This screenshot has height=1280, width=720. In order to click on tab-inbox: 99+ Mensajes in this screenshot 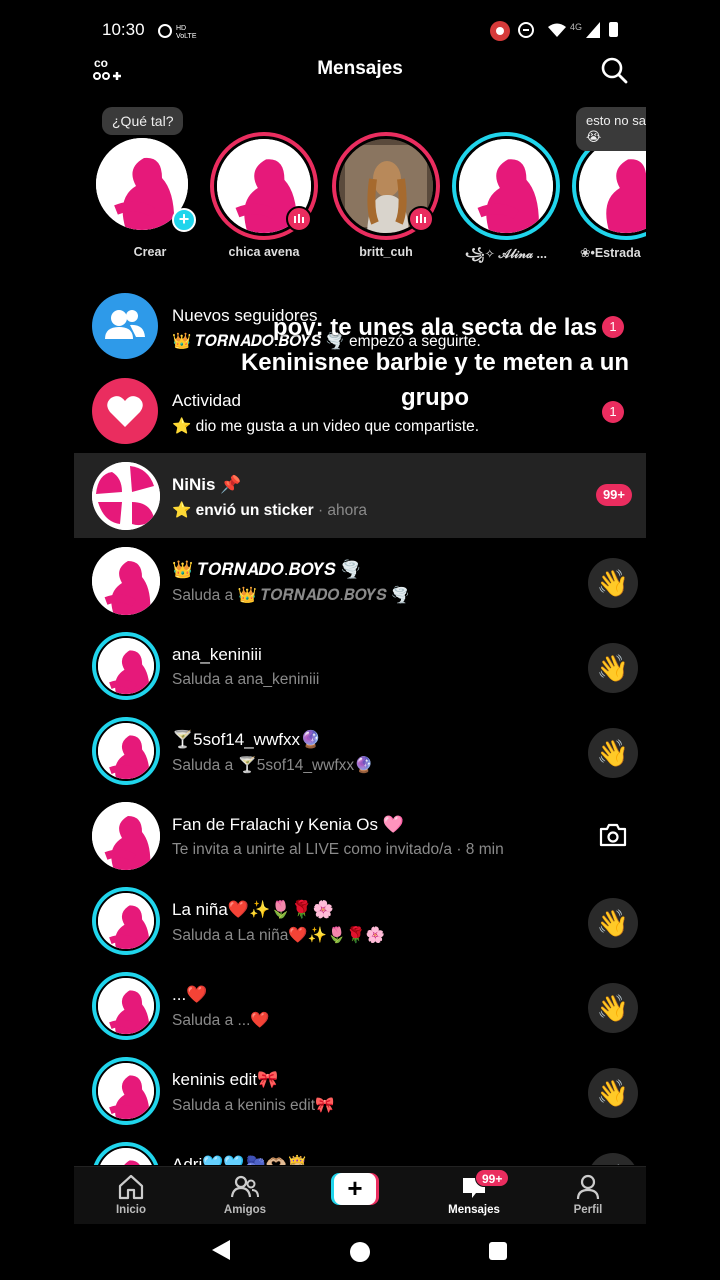, I will do `click(474, 1196)`.